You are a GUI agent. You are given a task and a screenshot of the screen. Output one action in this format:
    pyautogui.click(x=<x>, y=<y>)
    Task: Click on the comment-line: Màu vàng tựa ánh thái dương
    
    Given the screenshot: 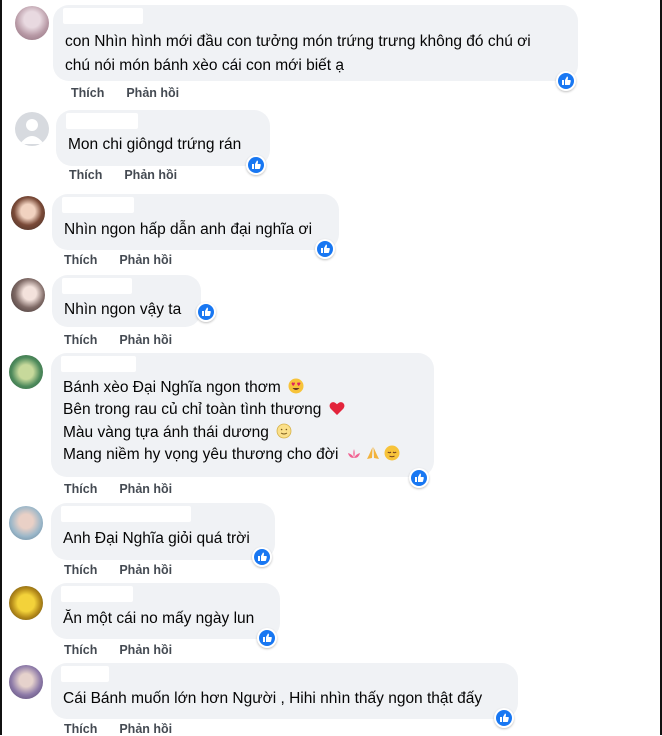 What is the action you would take?
    pyautogui.click(x=177, y=434)
    